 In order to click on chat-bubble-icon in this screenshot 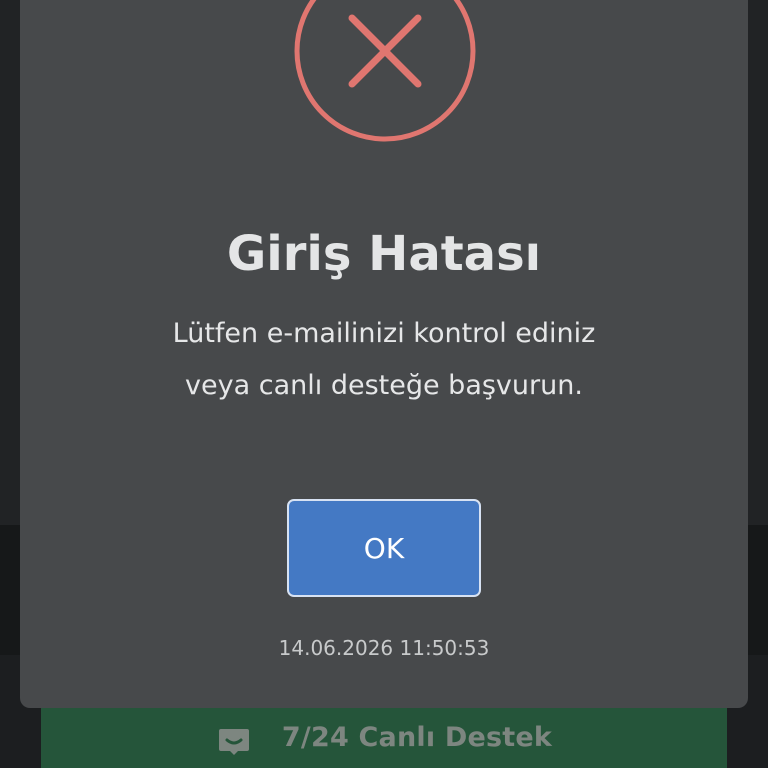, I will do `click(233, 742)`.